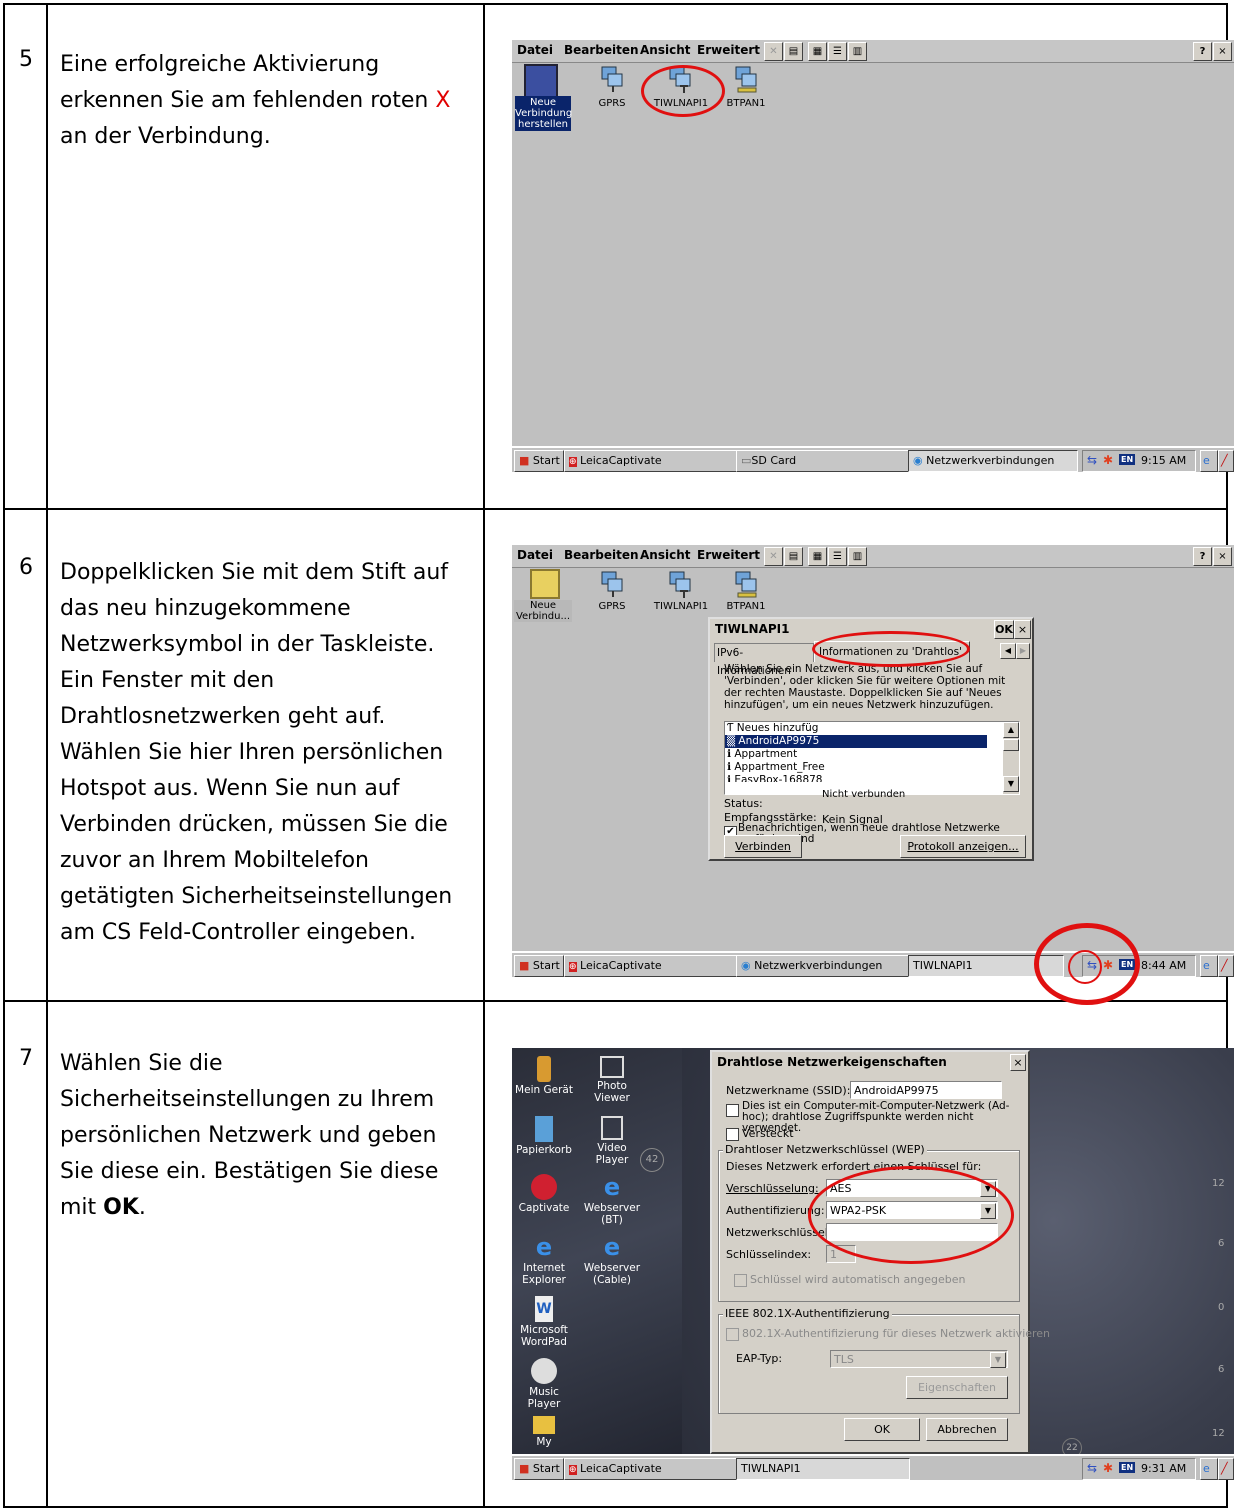 This screenshot has width=1246, height=1510. I want to click on step-number: 5, so click(26, 59).